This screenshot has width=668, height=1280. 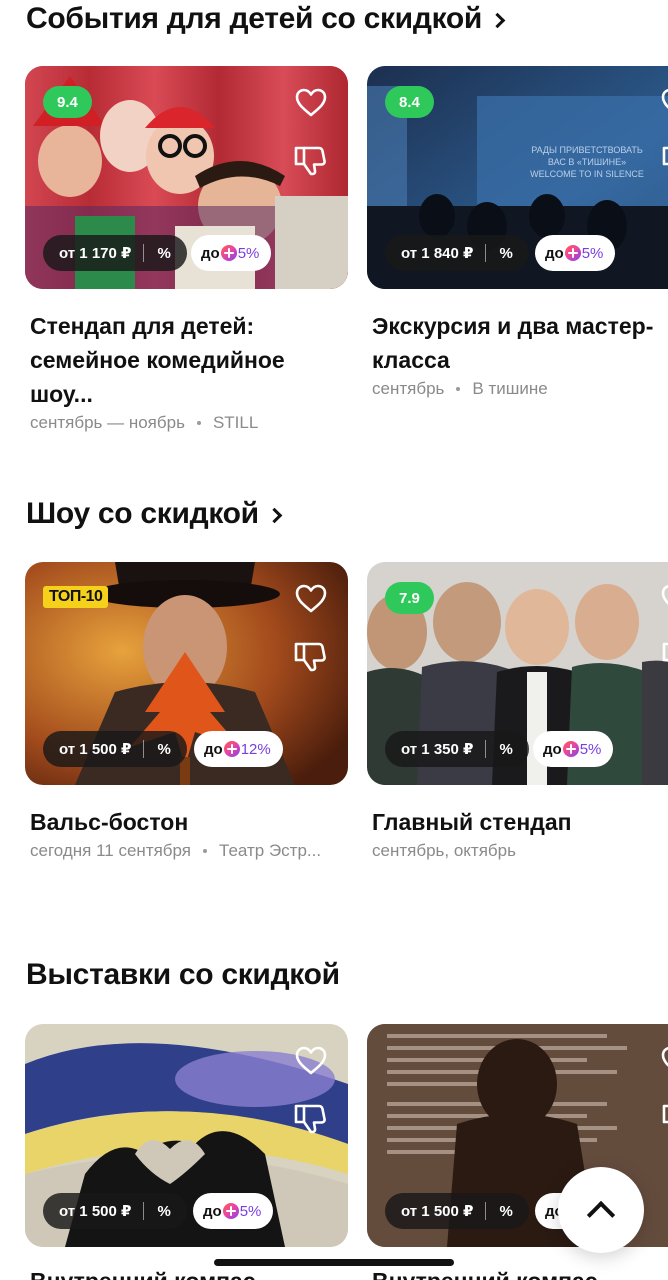 I want to click on top10-badge: ТОП-10, so click(x=76, y=597).